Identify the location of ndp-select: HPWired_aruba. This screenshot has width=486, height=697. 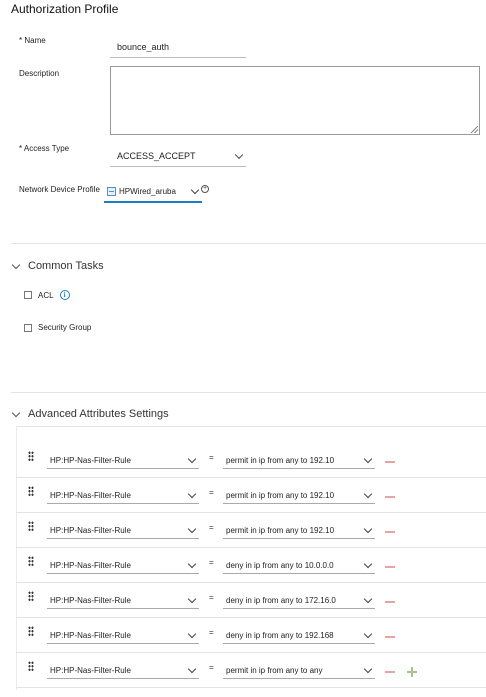
(153, 192).